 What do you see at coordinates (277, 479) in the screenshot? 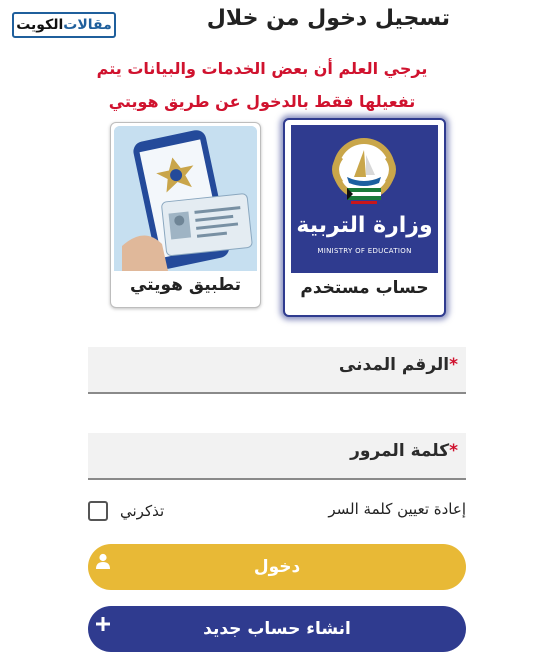
I see `password-underline` at bounding box center [277, 479].